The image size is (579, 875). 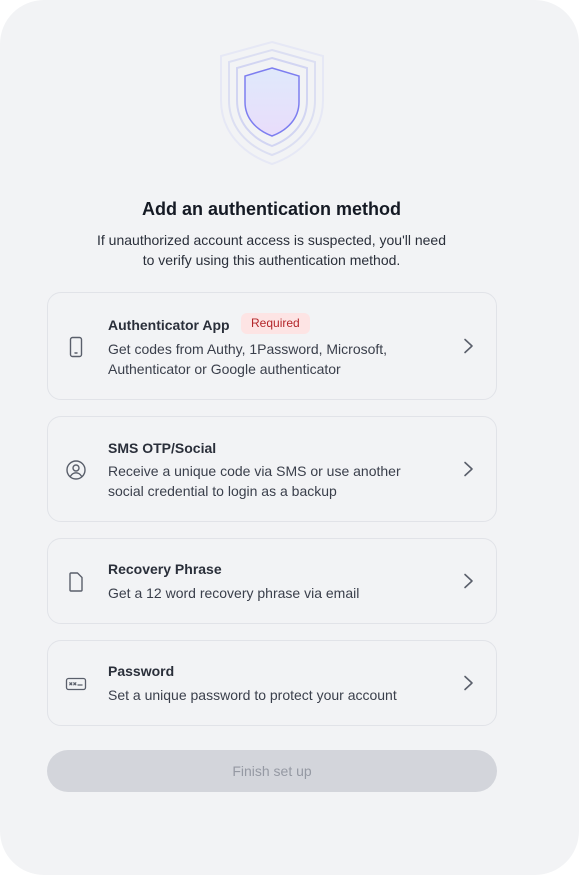 What do you see at coordinates (165, 569) in the screenshot?
I see `method-title: Recovery Phrase` at bounding box center [165, 569].